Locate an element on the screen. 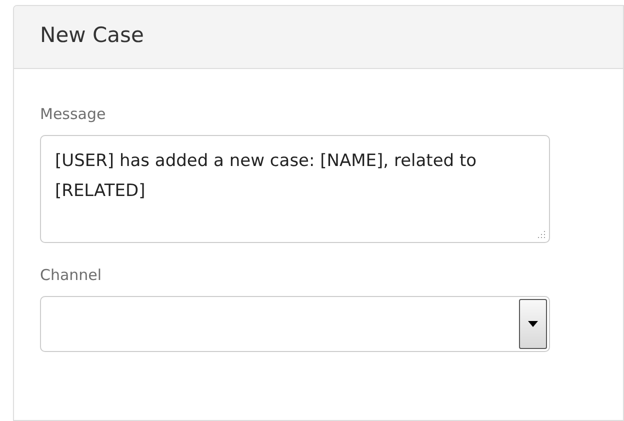  field-label: Channel is located at coordinates (71, 275).